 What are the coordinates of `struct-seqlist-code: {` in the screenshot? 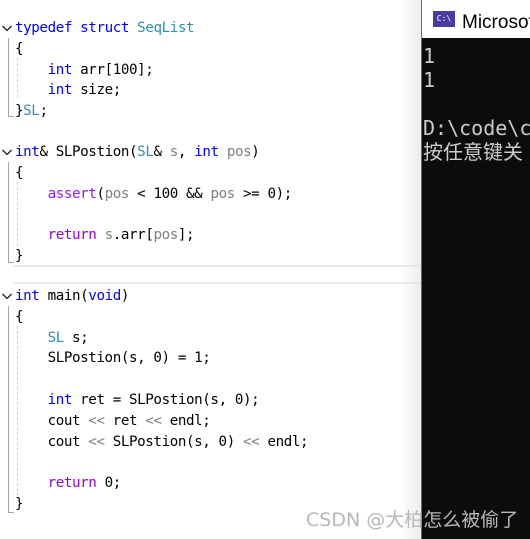 It's located at (19, 49).